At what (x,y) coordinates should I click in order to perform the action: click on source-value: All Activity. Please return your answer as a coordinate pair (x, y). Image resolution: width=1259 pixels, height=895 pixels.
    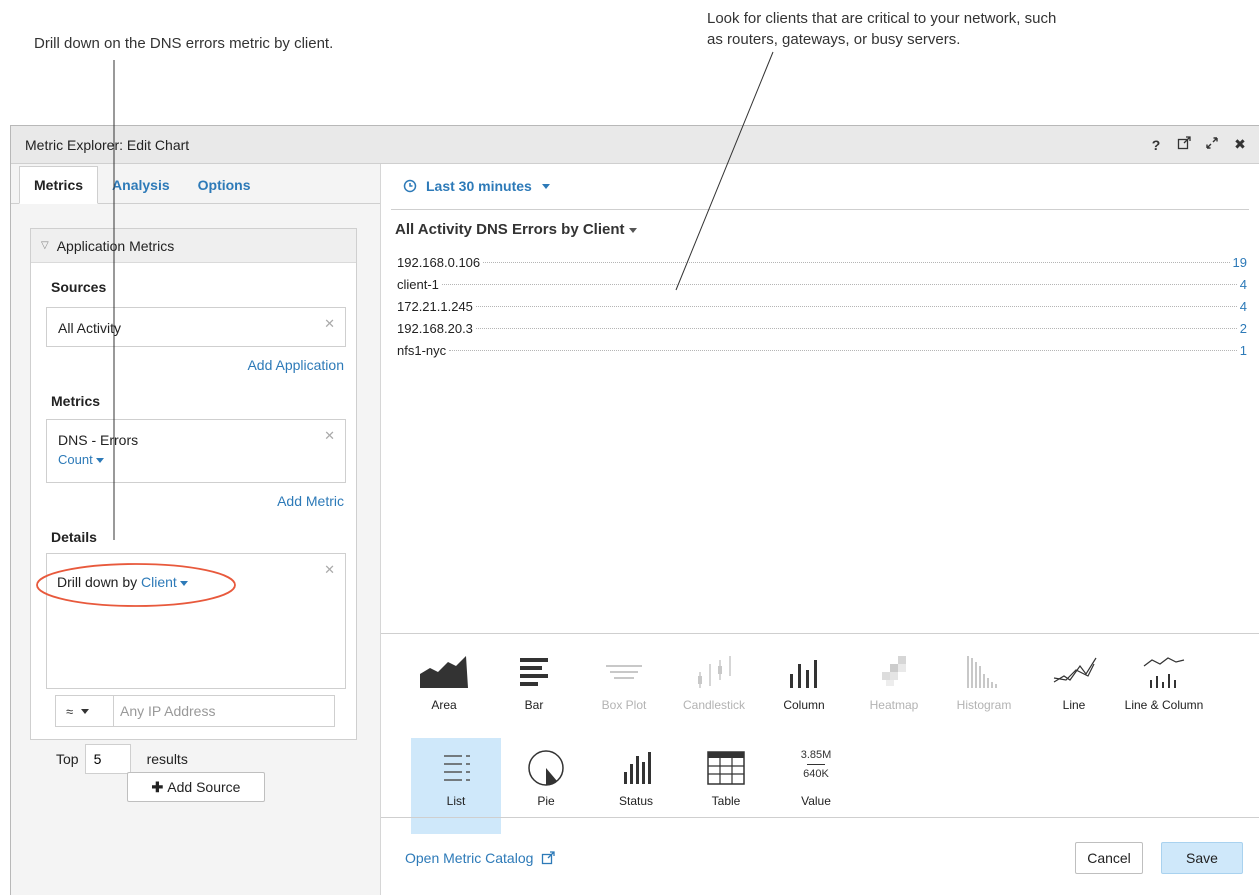
    Looking at the image, I should click on (90, 328).